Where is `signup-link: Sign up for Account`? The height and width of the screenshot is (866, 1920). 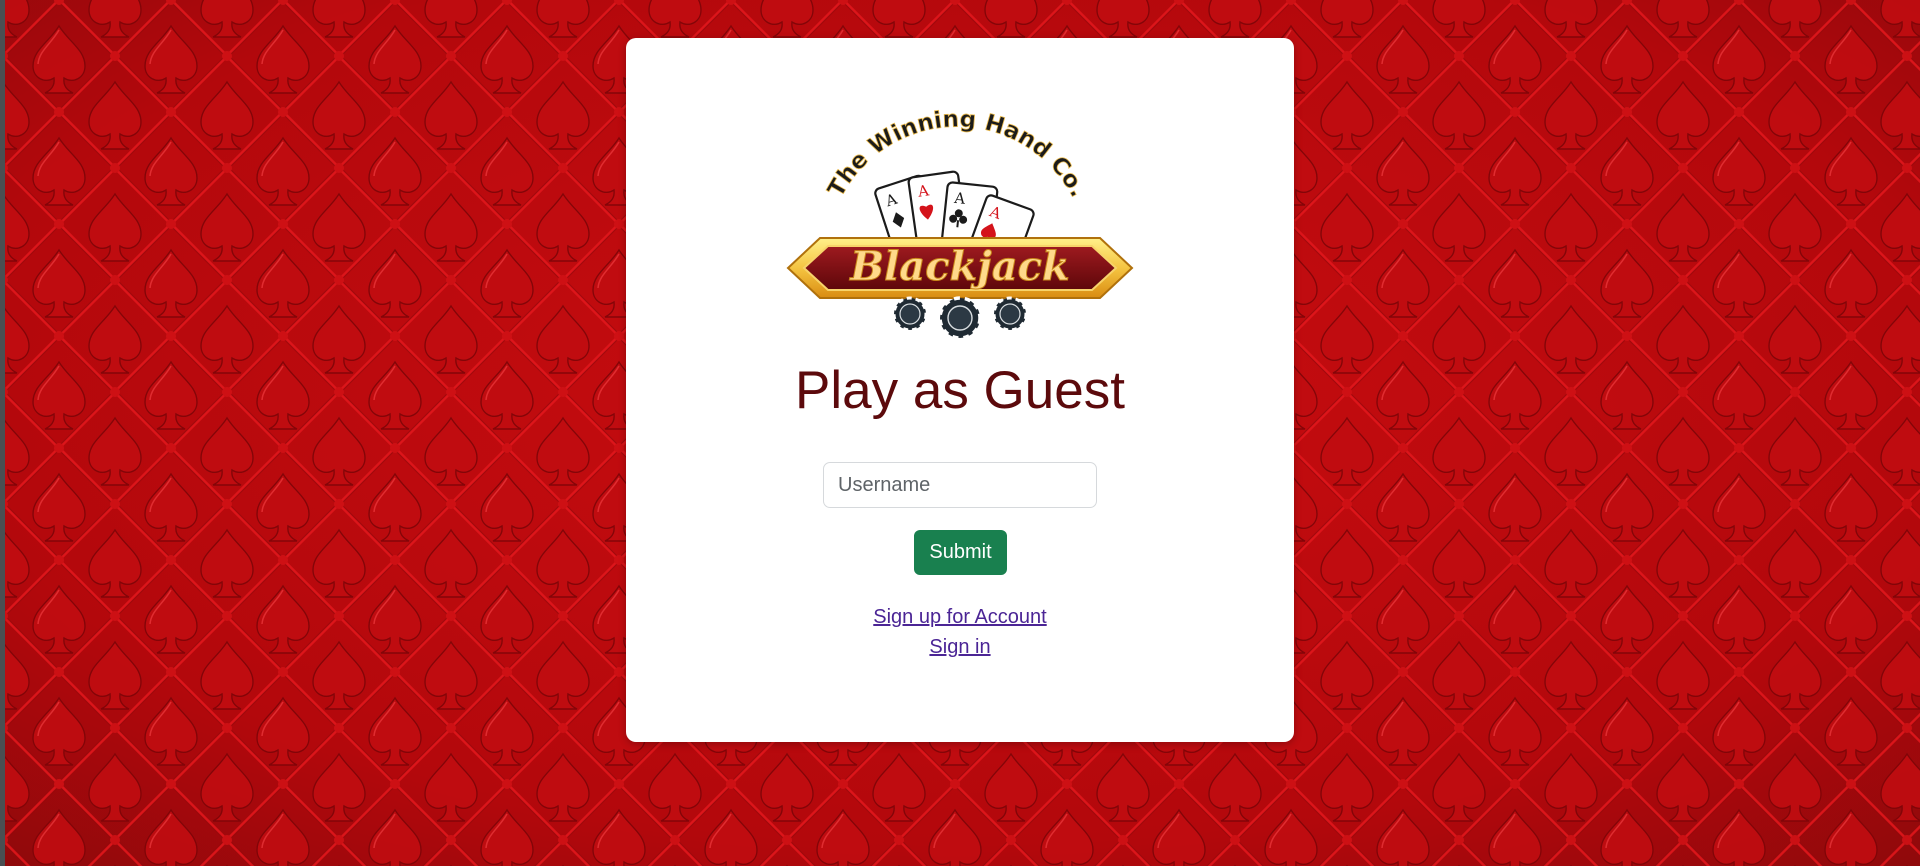
signup-link: Sign up for Account is located at coordinates (960, 617).